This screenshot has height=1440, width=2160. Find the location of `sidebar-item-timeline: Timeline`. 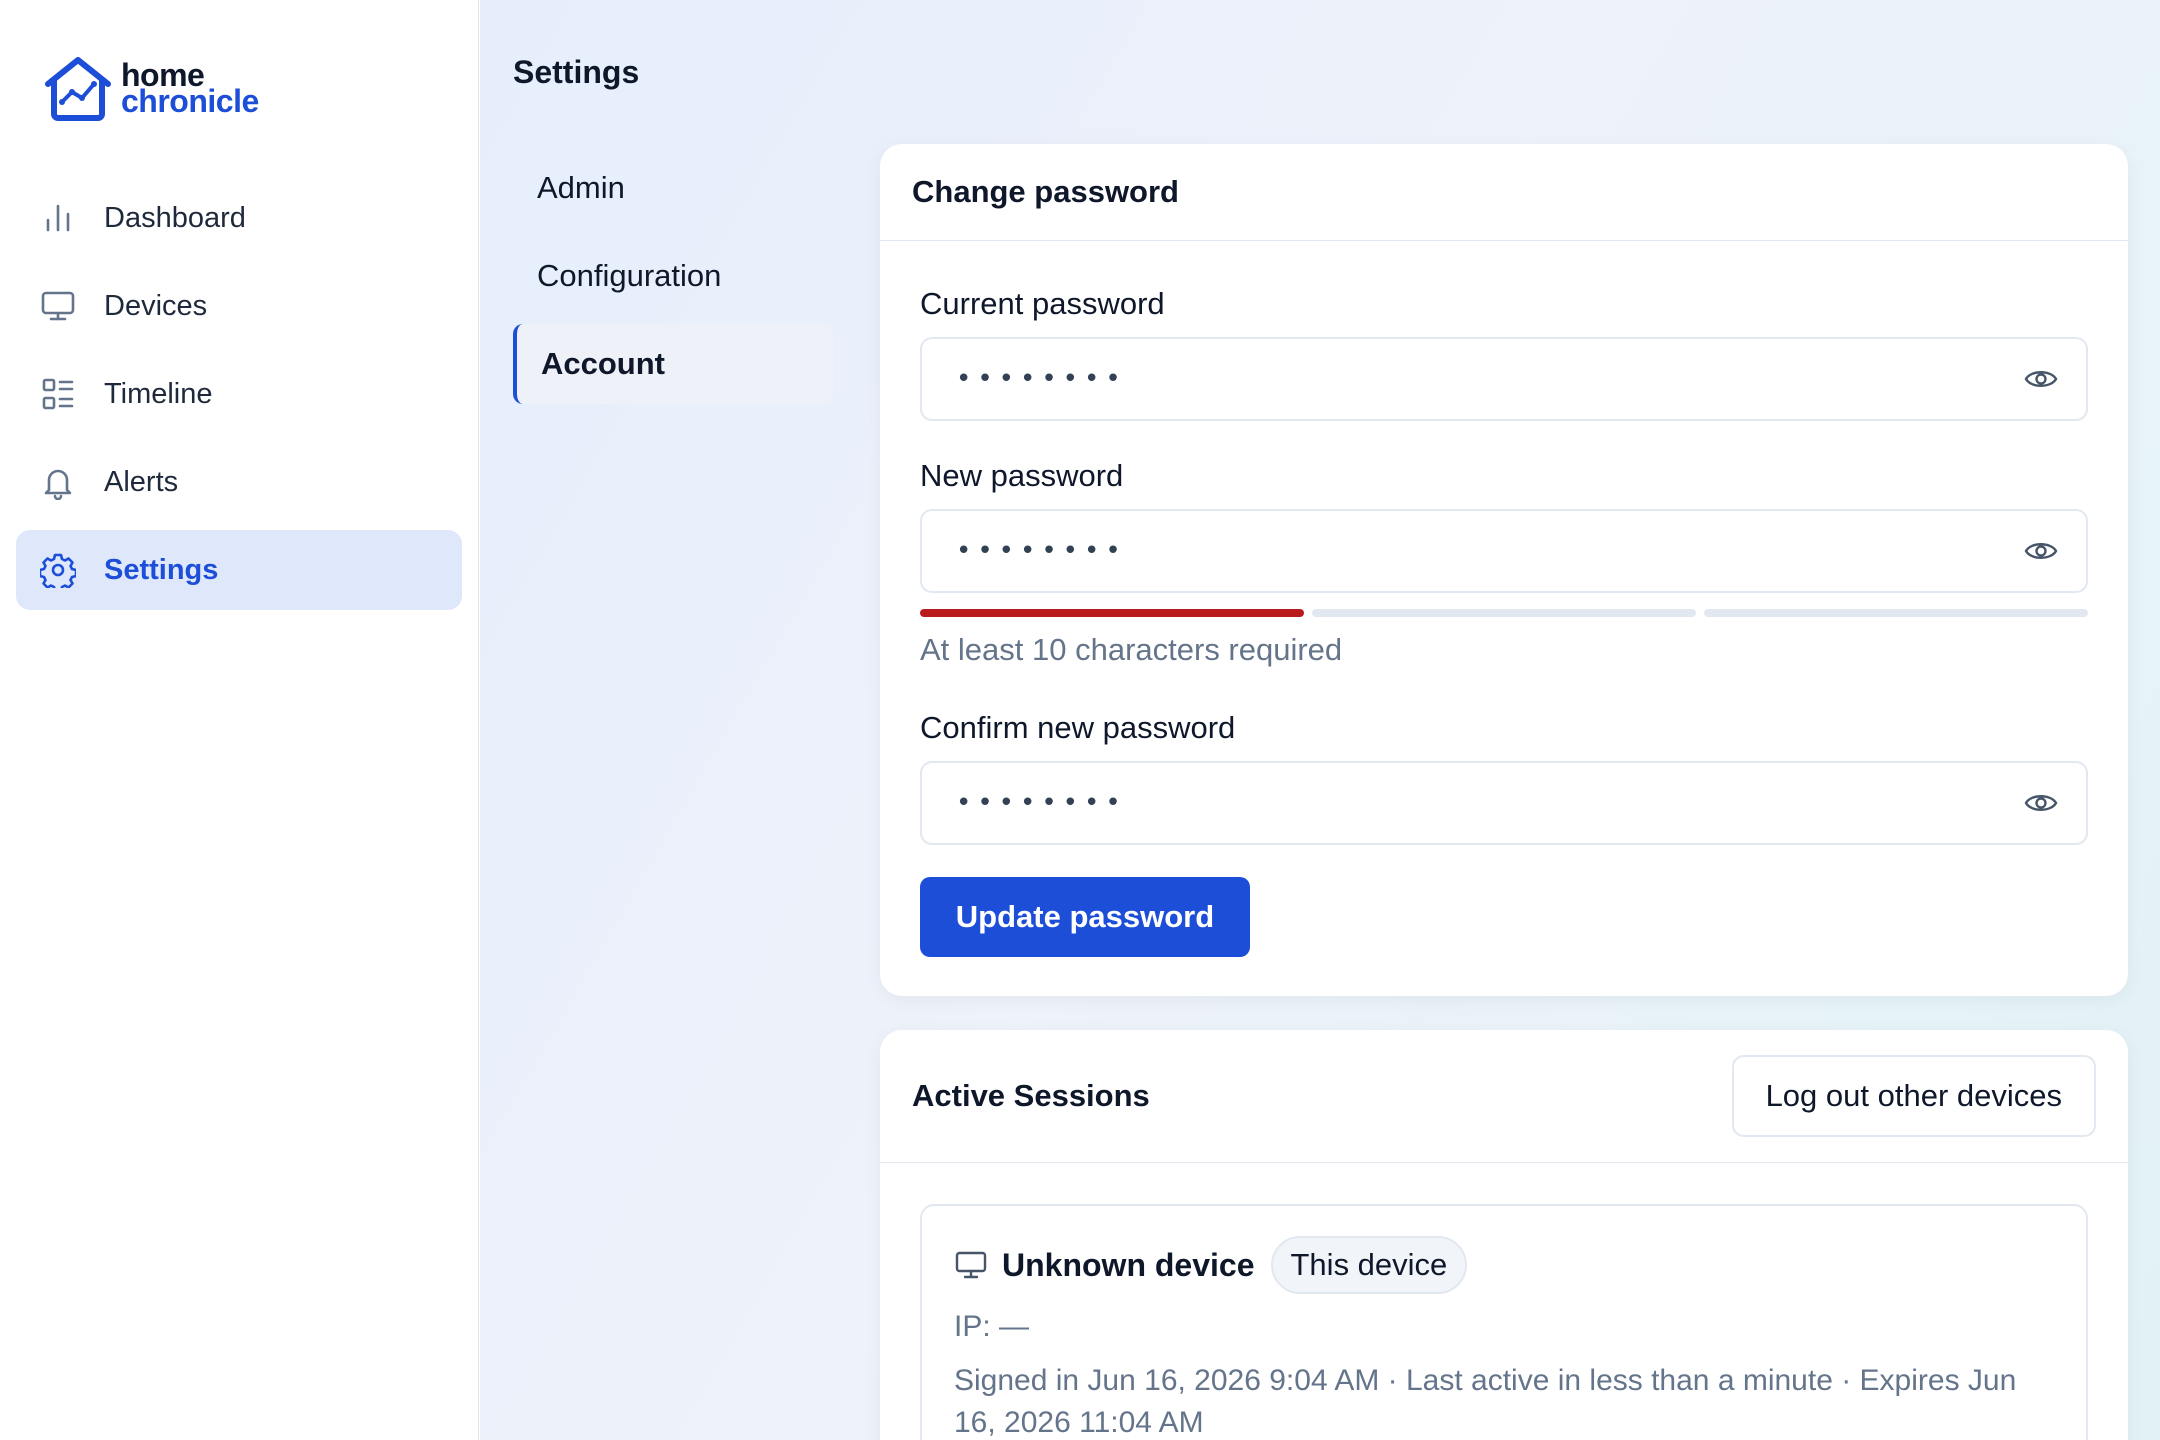

sidebar-item-timeline: Timeline is located at coordinates (239, 394).